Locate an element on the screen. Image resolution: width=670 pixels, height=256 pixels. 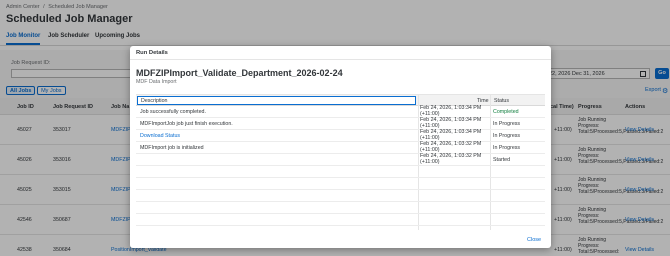
run-detail-description: Job successfully completed. is located at coordinates (173, 112).